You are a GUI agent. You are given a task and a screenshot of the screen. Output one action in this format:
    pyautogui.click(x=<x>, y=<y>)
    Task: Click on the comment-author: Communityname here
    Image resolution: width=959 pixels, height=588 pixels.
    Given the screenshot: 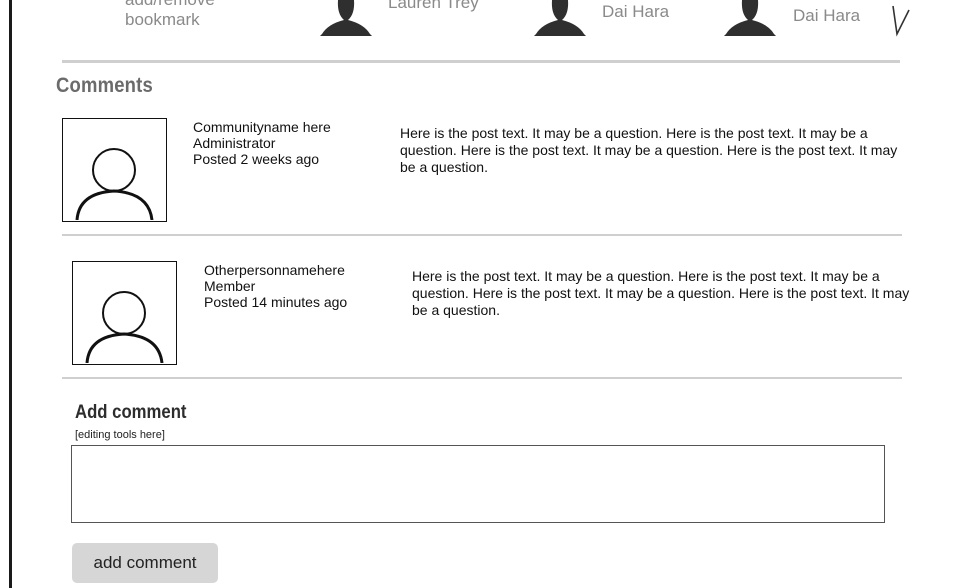 What is the action you would take?
    pyautogui.click(x=262, y=127)
    